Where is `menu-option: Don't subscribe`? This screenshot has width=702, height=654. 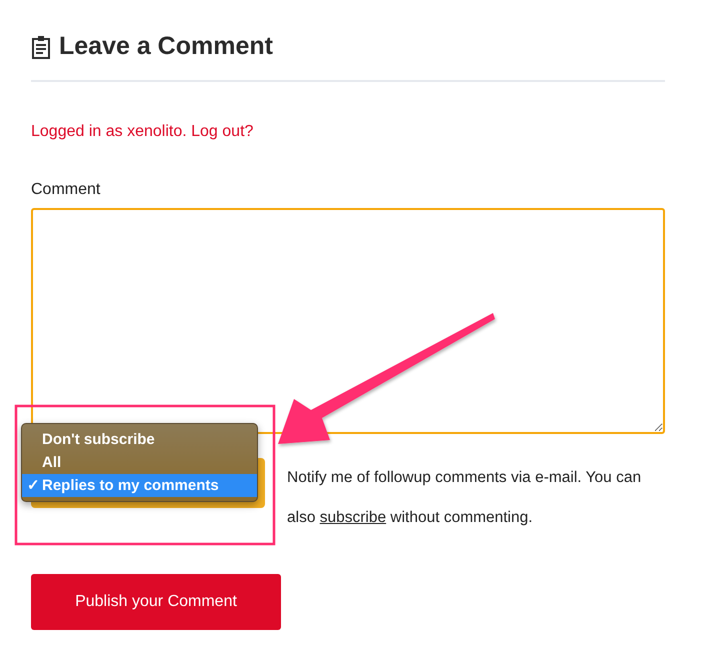
menu-option: Don't subscribe is located at coordinates (139, 439).